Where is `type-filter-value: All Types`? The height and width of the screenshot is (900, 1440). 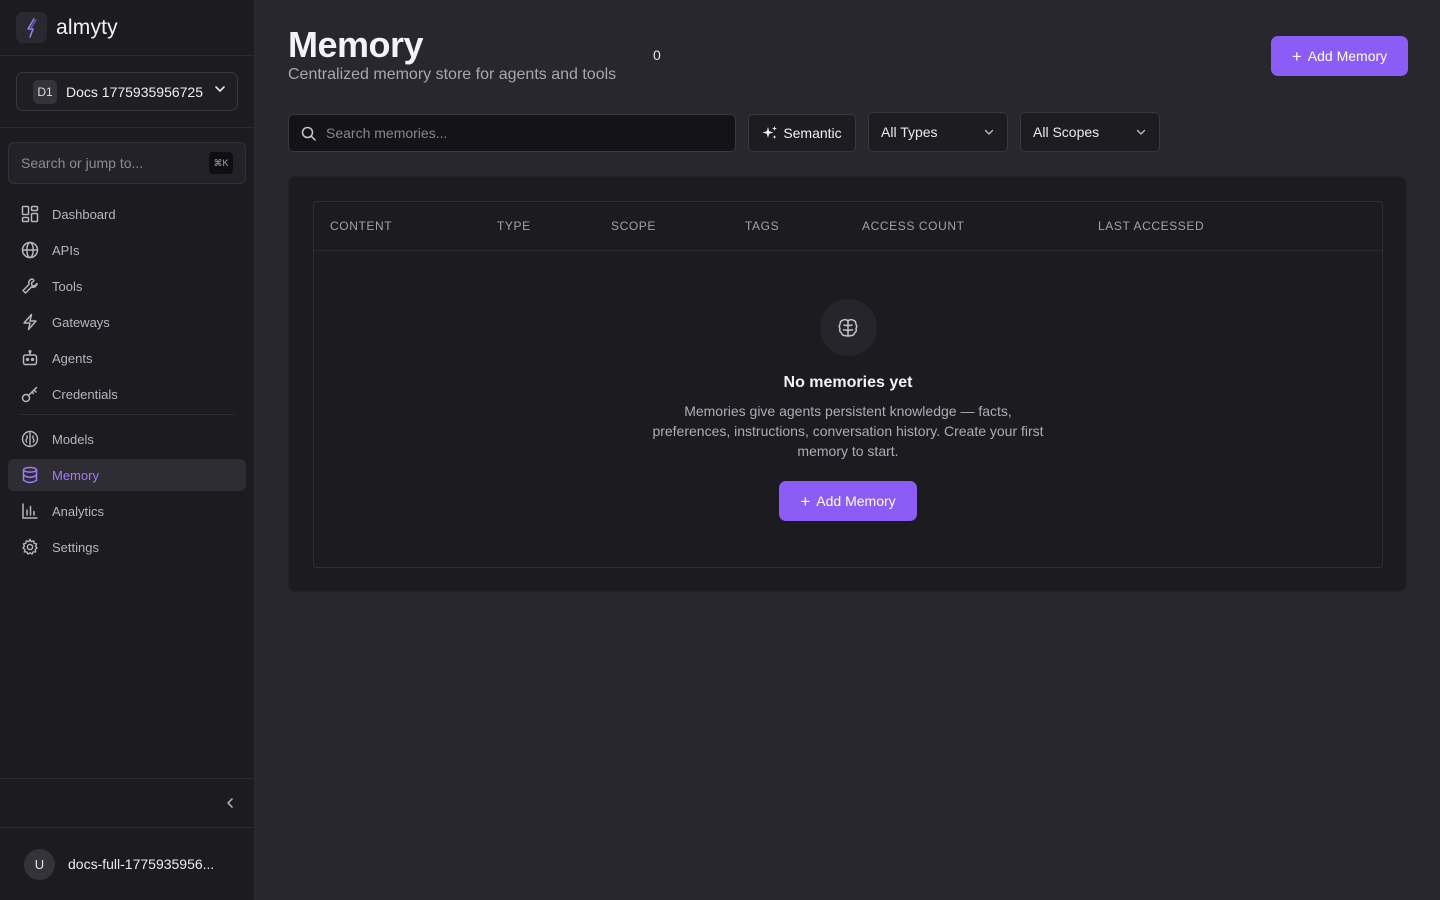
type-filter-value: All Types is located at coordinates (909, 132).